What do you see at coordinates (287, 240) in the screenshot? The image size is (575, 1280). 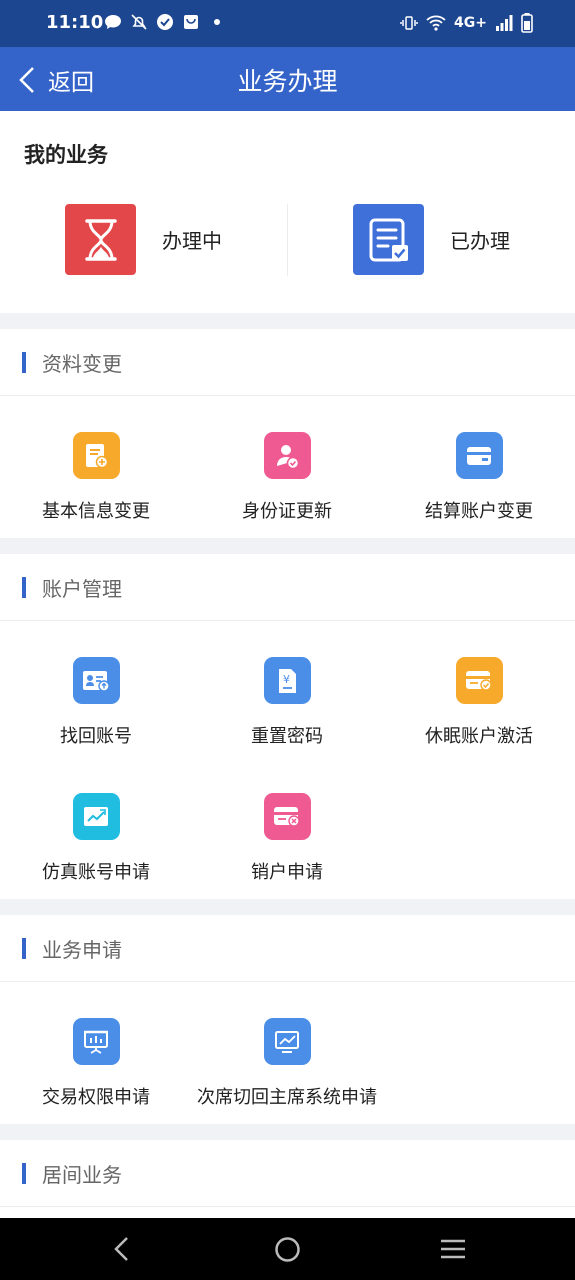 I see `divider` at bounding box center [287, 240].